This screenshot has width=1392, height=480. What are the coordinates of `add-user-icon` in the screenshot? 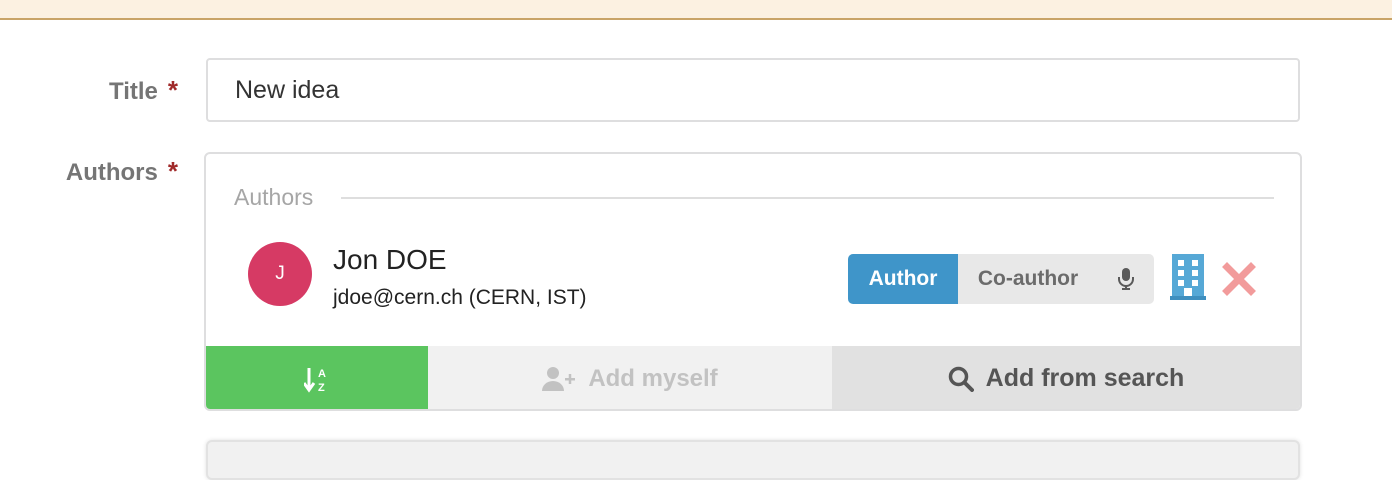 It's located at (559, 378).